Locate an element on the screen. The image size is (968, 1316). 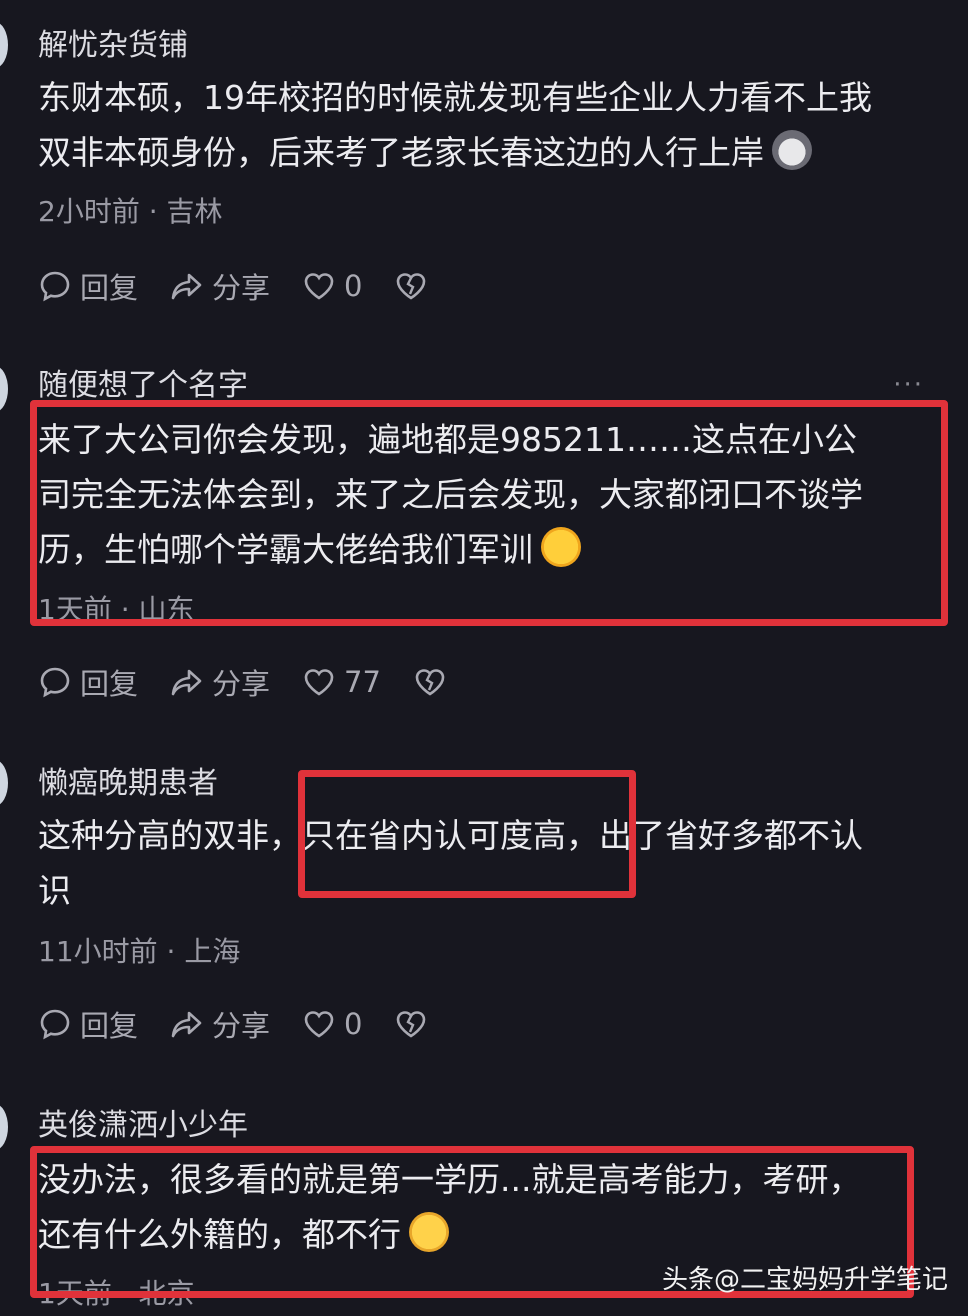
comment-username: 随便想了个名字 is located at coordinates (143, 382).